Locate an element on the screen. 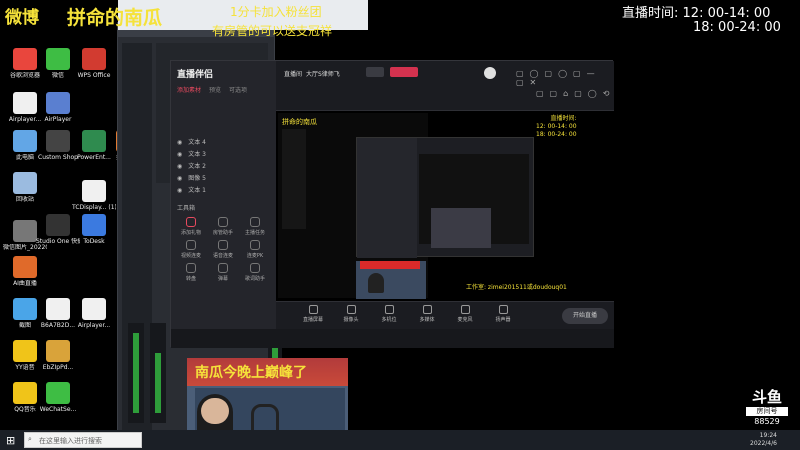 The width and height of the screenshot is (800, 450). control-item: 扬声器 is located at coordinates (503, 314).